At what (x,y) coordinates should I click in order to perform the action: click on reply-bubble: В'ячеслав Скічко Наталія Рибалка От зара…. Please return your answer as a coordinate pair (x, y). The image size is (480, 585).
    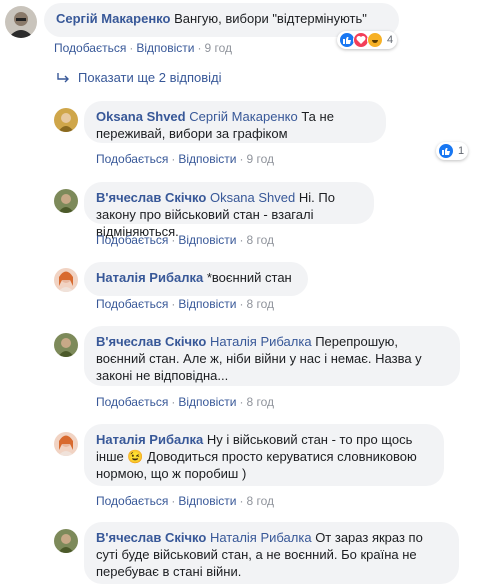
    Looking at the image, I should click on (271, 553).